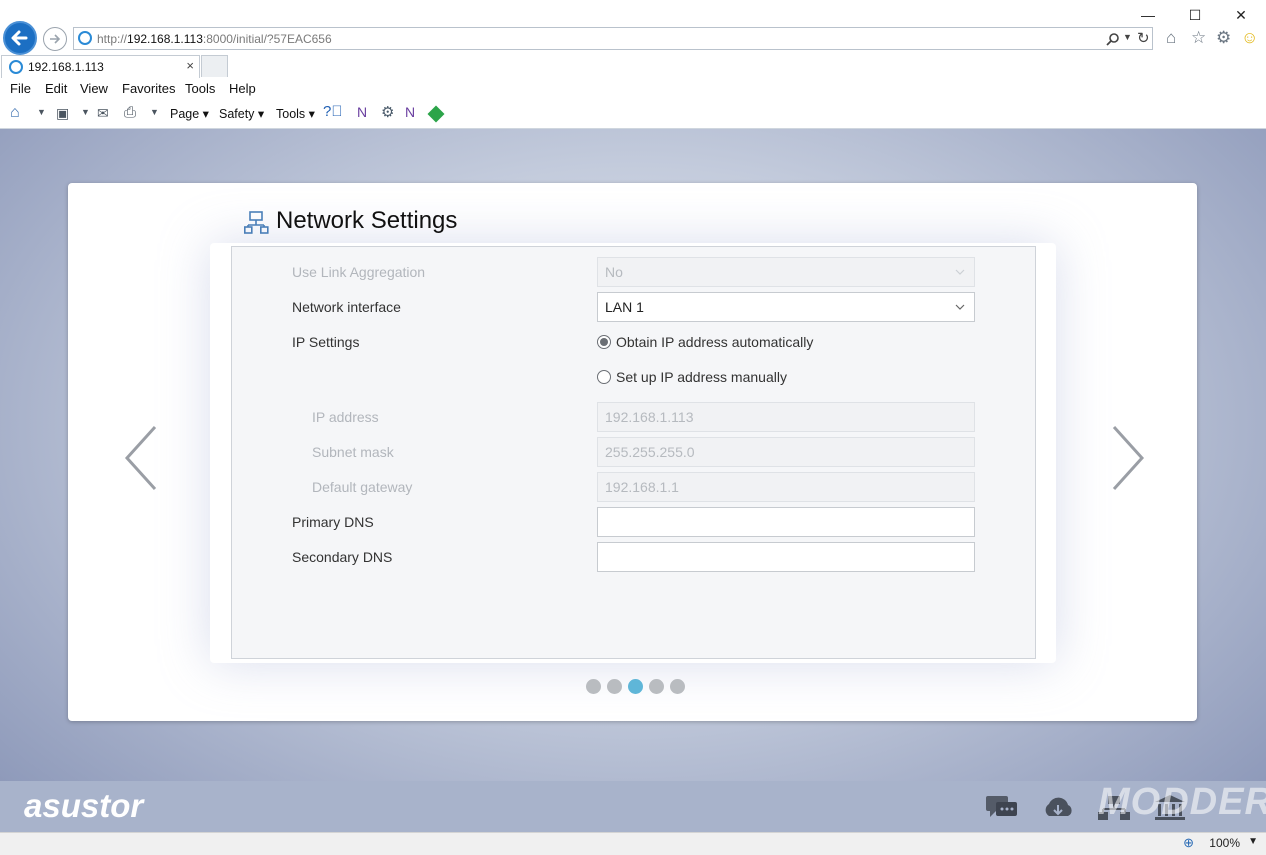  I want to click on home-cmd-icon: ⌂, so click(15, 113).